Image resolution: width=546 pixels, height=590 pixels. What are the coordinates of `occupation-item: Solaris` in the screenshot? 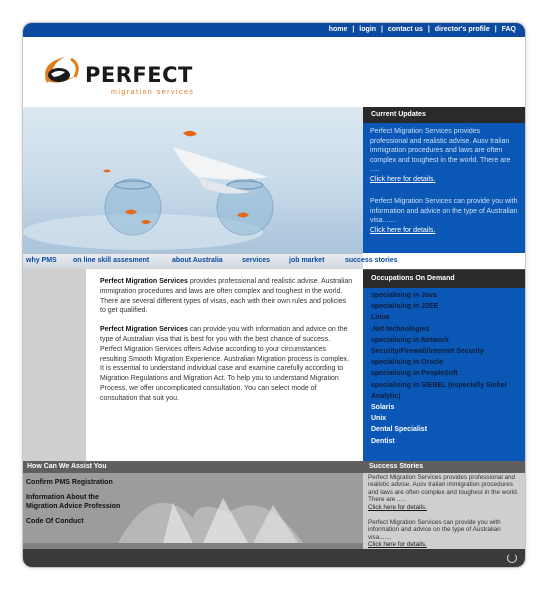 It's located at (444, 407).